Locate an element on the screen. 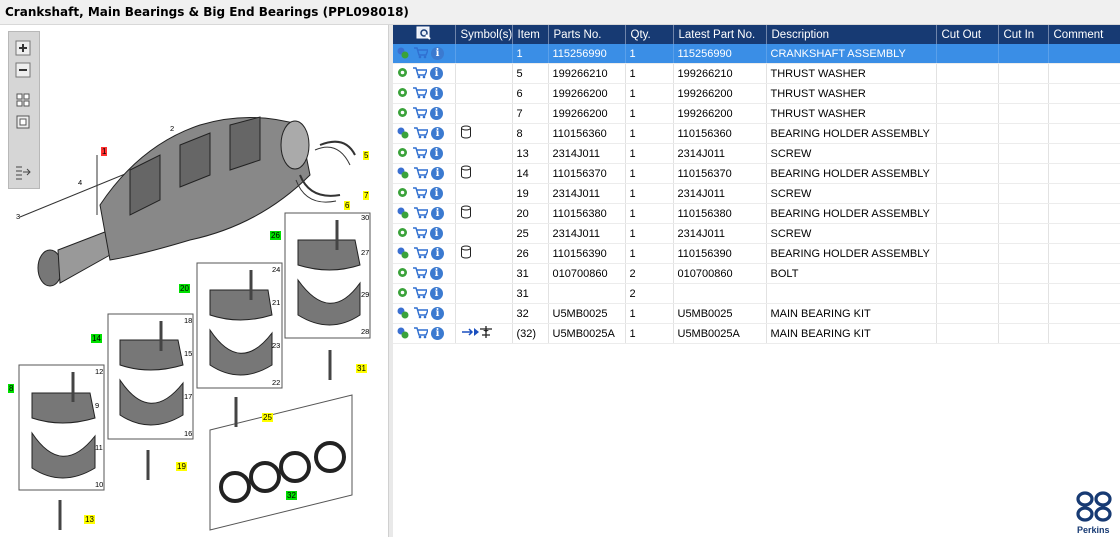  callout-5: 5 is located at coordinates (366, 155).